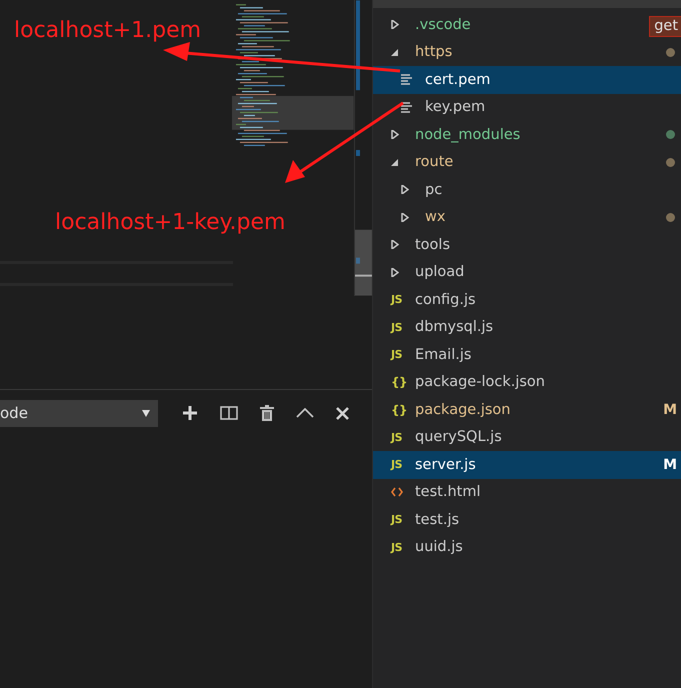 The width and height of the screenshot is (681, 688). Describe the element at coordinates (443, 24) in the screenshot. I see `file-name: .vscode` at that location.